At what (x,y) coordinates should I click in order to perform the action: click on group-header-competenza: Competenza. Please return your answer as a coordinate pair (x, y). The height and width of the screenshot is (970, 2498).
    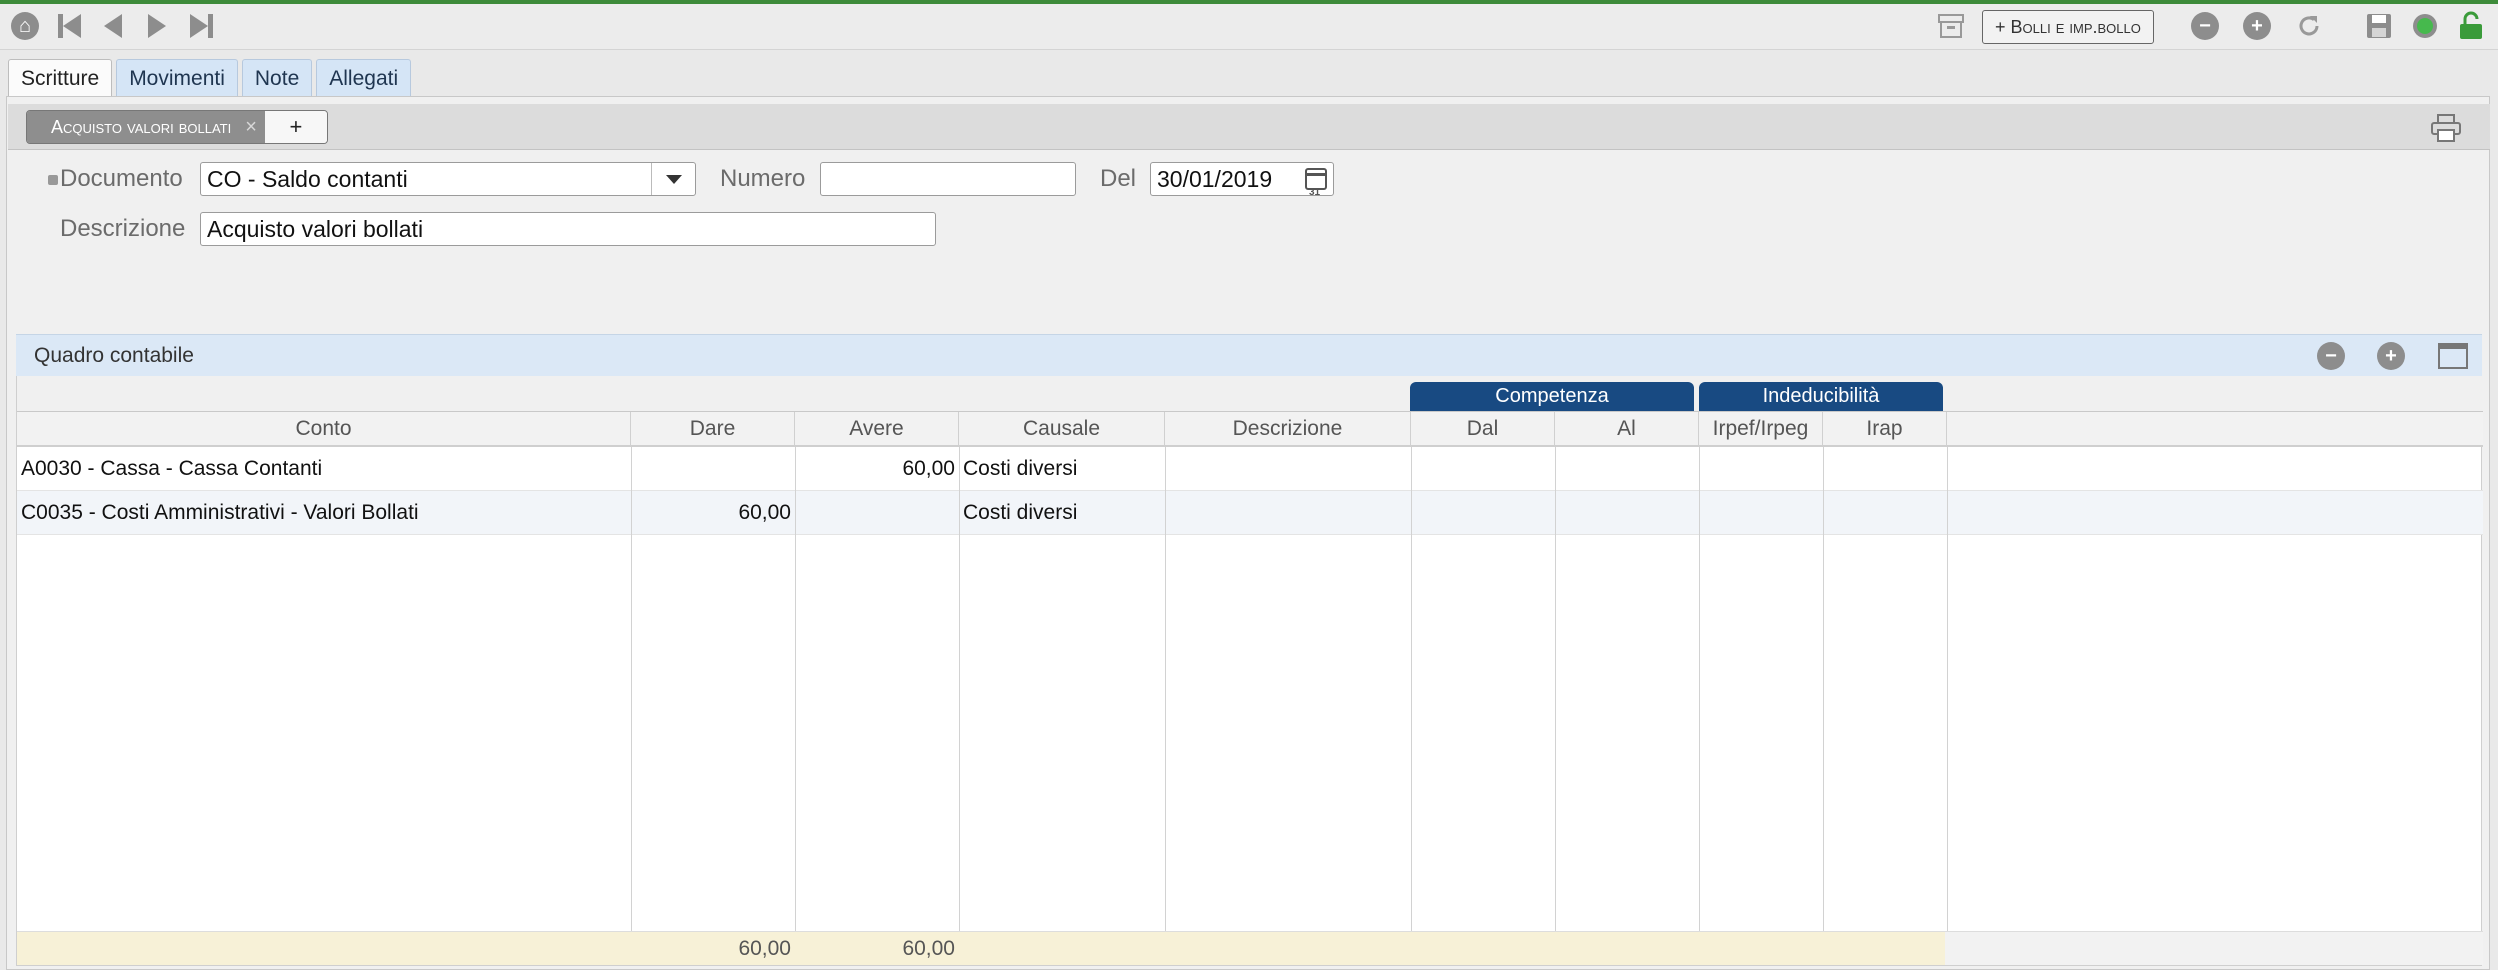
    Looking at the image, I should click on (1552, 396).